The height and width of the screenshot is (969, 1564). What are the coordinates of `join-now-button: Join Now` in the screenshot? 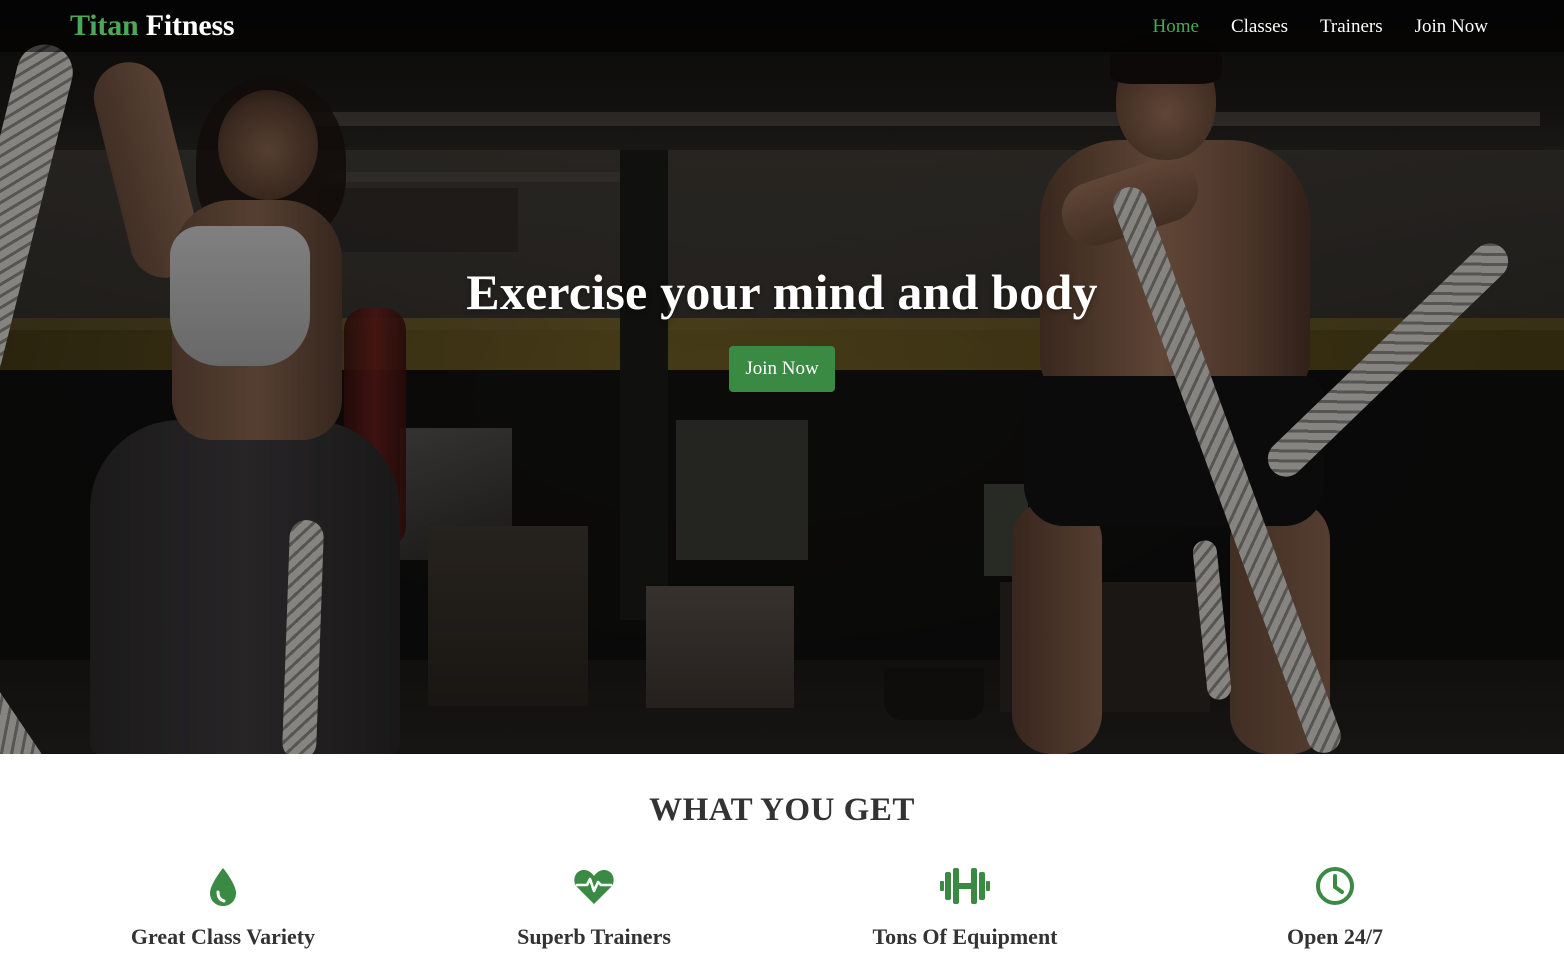 It's located at (782, 369).